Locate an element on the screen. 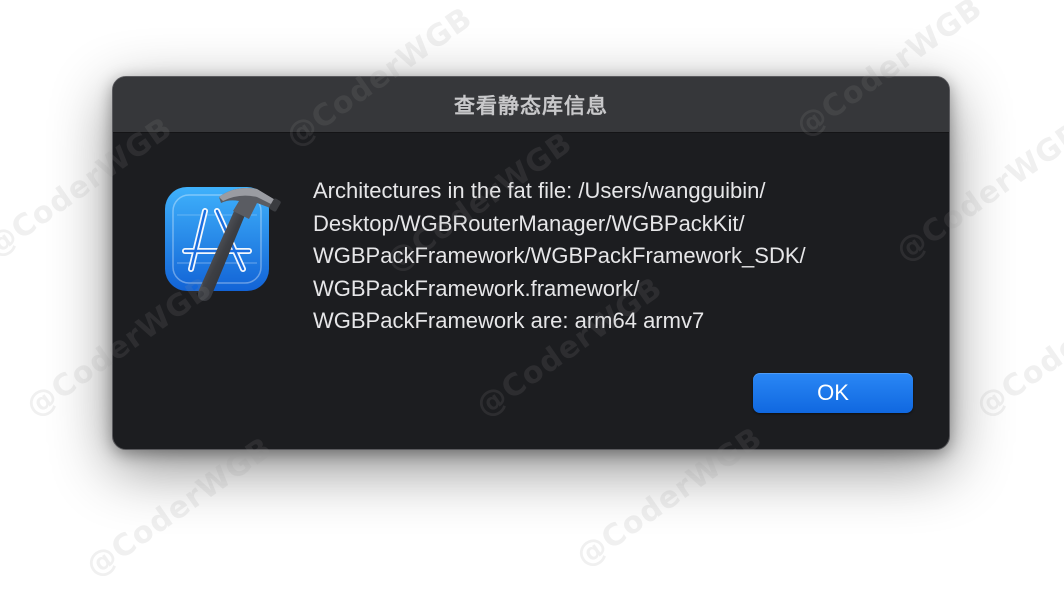 Image resolution: width=1064 pixels, height=600 pixels. dialog-title: 查看静态库信息 is located at coordinates (531, 105).